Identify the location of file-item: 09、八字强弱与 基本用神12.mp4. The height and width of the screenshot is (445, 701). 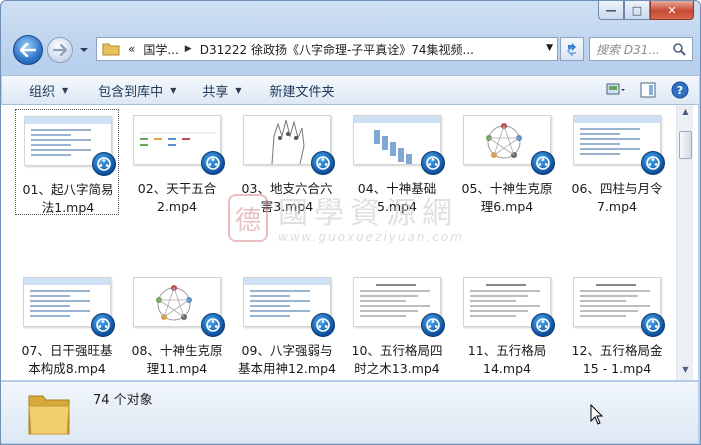
(287, 324).